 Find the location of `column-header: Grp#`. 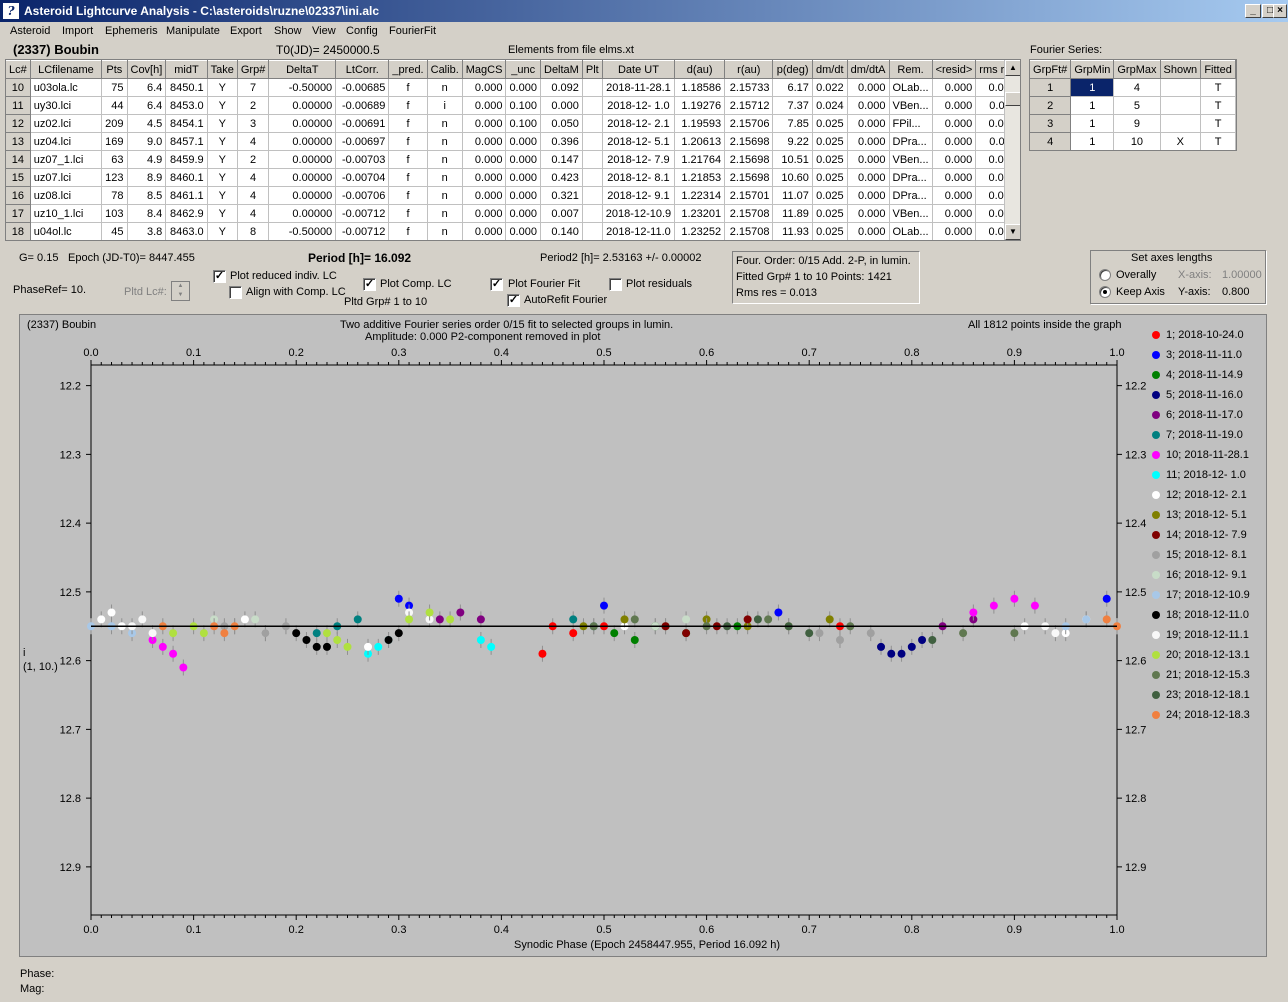

column-header: Grp# is located at coordinates (253, 69).